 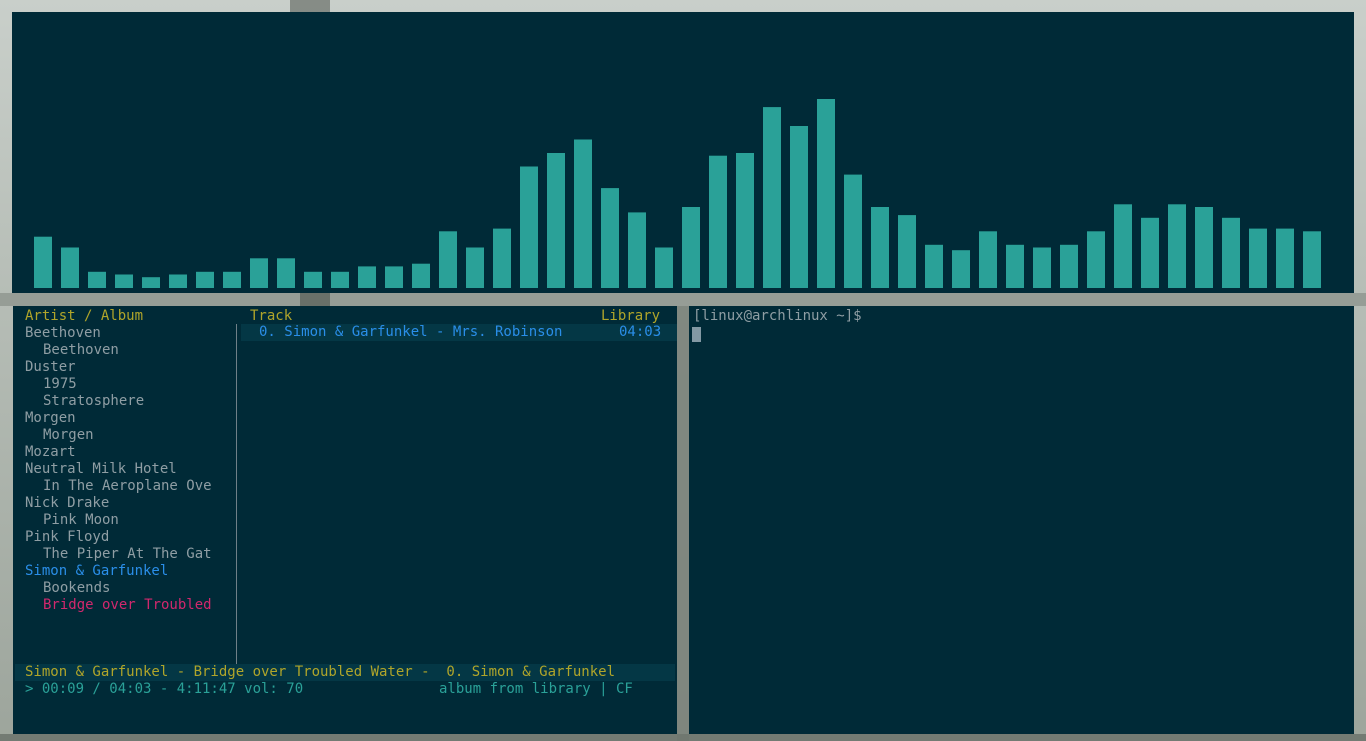 I want to click on album-item: In The Aeroplane Ove, so click(x=127, y=486).